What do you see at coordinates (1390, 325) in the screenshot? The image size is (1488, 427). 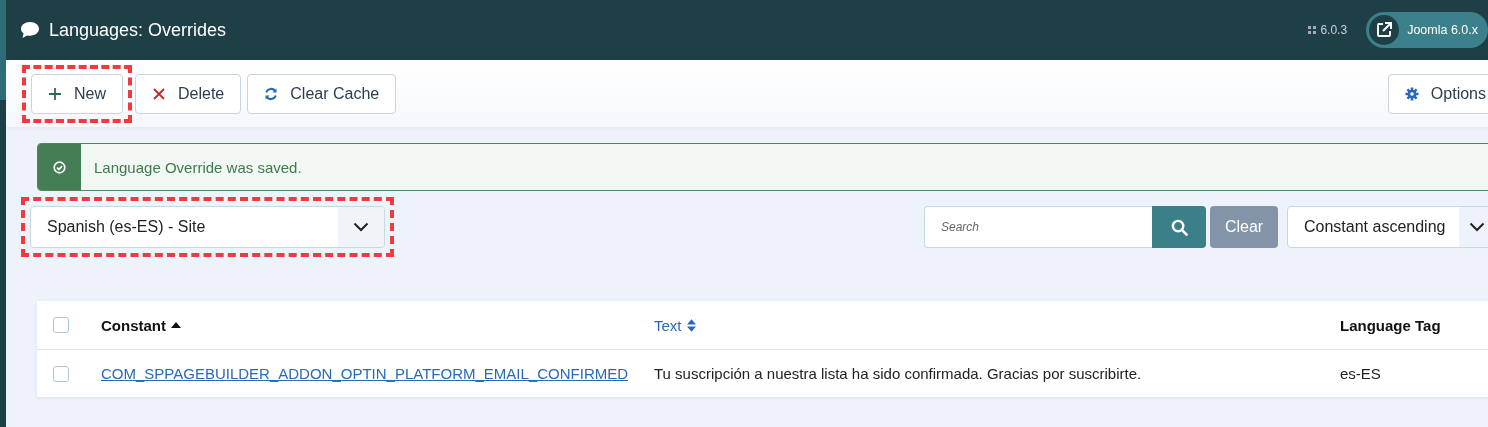 I see `column-header: Language Tag` at bounding box center [1390, 325].